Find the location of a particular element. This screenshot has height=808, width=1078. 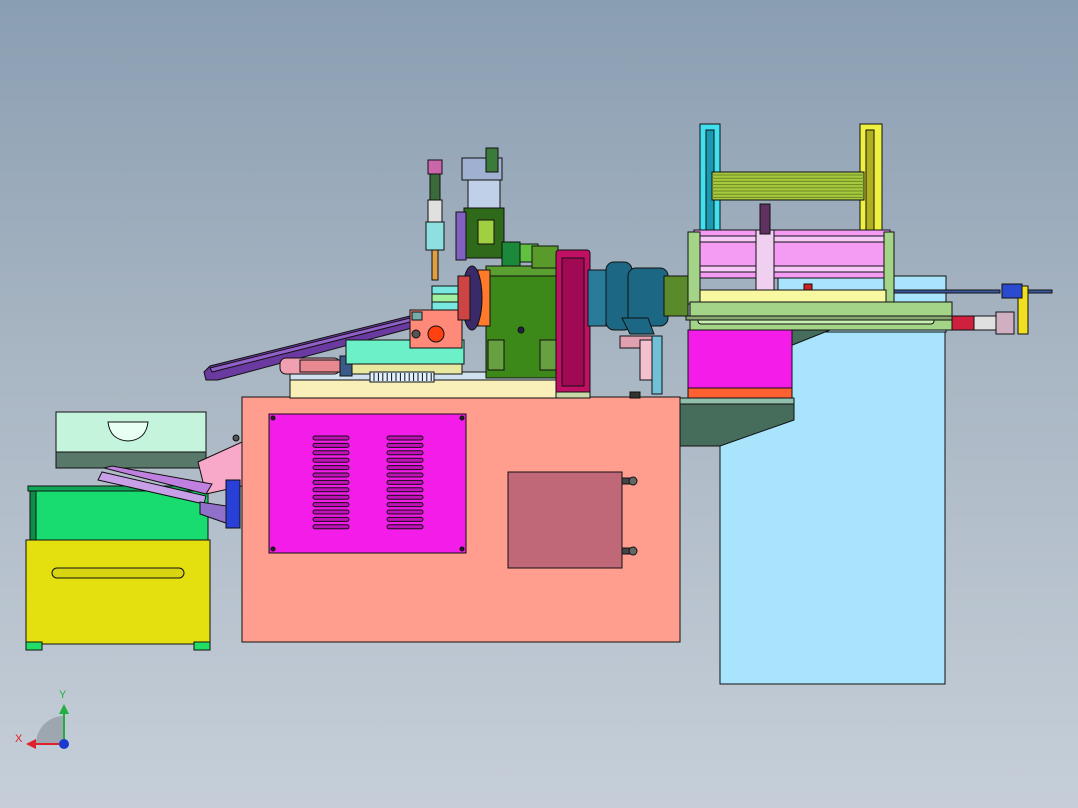

coordinate-triad is located at coordinates (47, 726).